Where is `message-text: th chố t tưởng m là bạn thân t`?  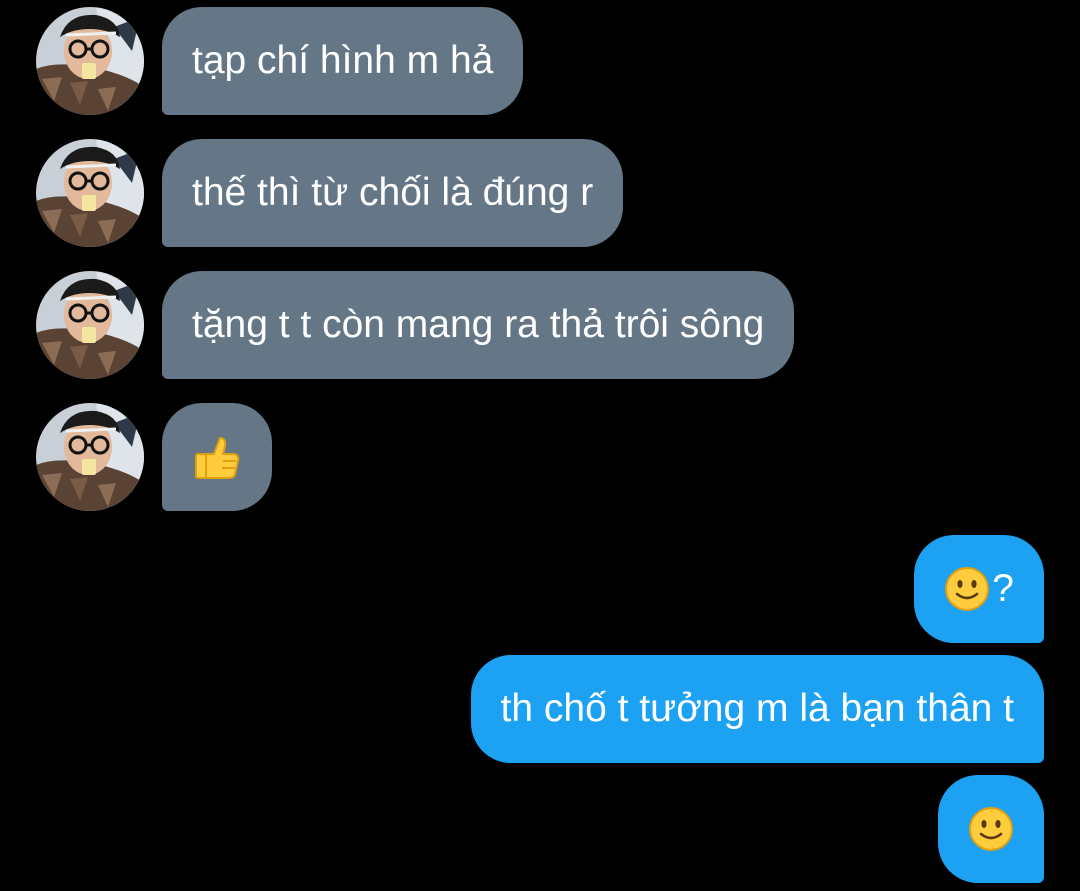 message-text: th chố t tưởng m là bạn thân t is located at coordinates (757, 708).